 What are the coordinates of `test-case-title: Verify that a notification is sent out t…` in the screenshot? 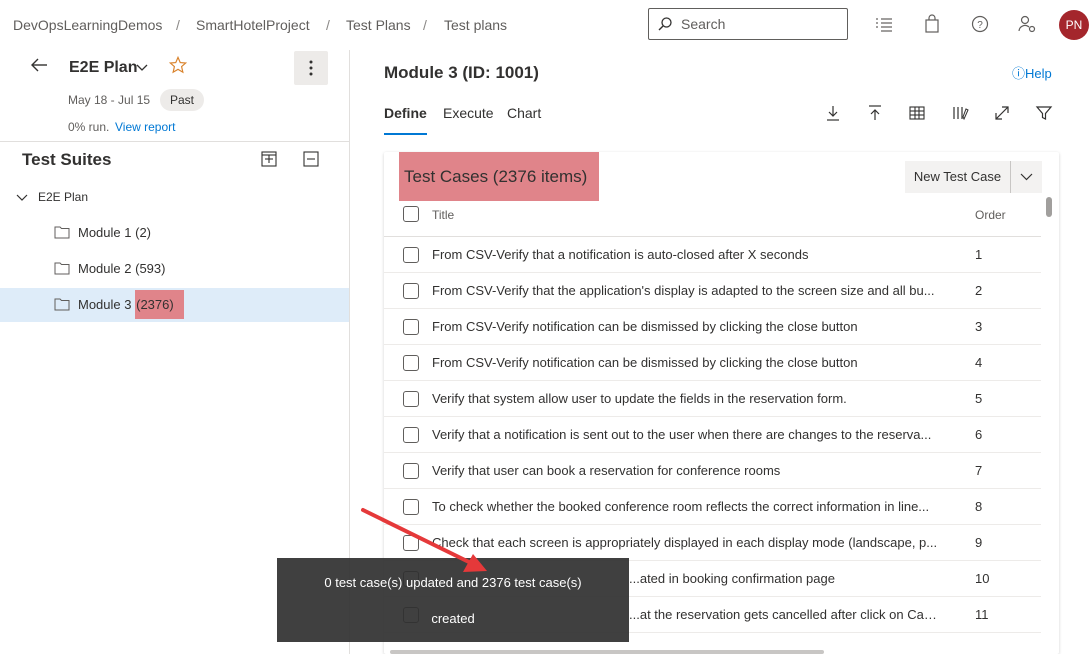 It's located at (687, 434).